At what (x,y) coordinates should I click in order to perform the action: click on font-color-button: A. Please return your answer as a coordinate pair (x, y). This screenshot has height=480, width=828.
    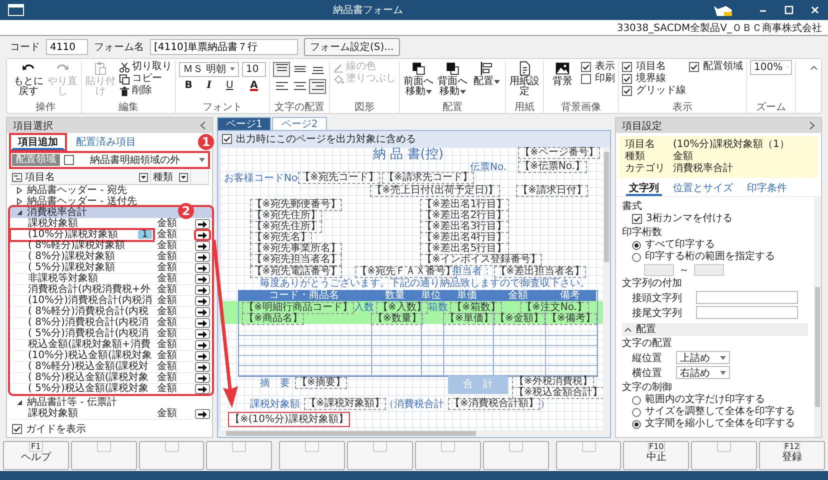
    Looking at the image, I should click on (254, 85).